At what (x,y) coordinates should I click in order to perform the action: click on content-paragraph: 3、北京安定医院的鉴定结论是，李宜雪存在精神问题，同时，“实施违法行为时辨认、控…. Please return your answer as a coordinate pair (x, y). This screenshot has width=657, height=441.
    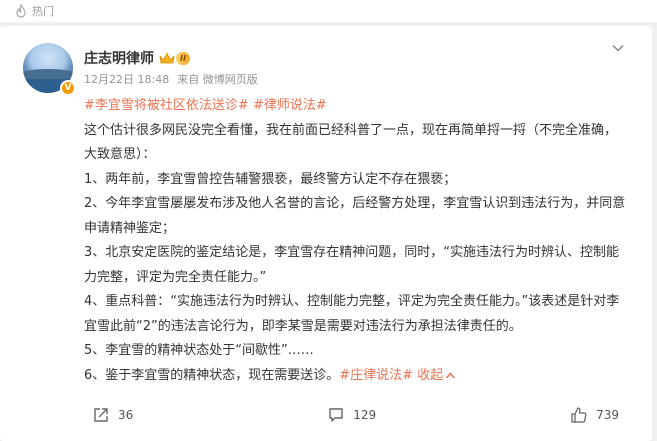
    Looking at the image, I should click on (352, 265).